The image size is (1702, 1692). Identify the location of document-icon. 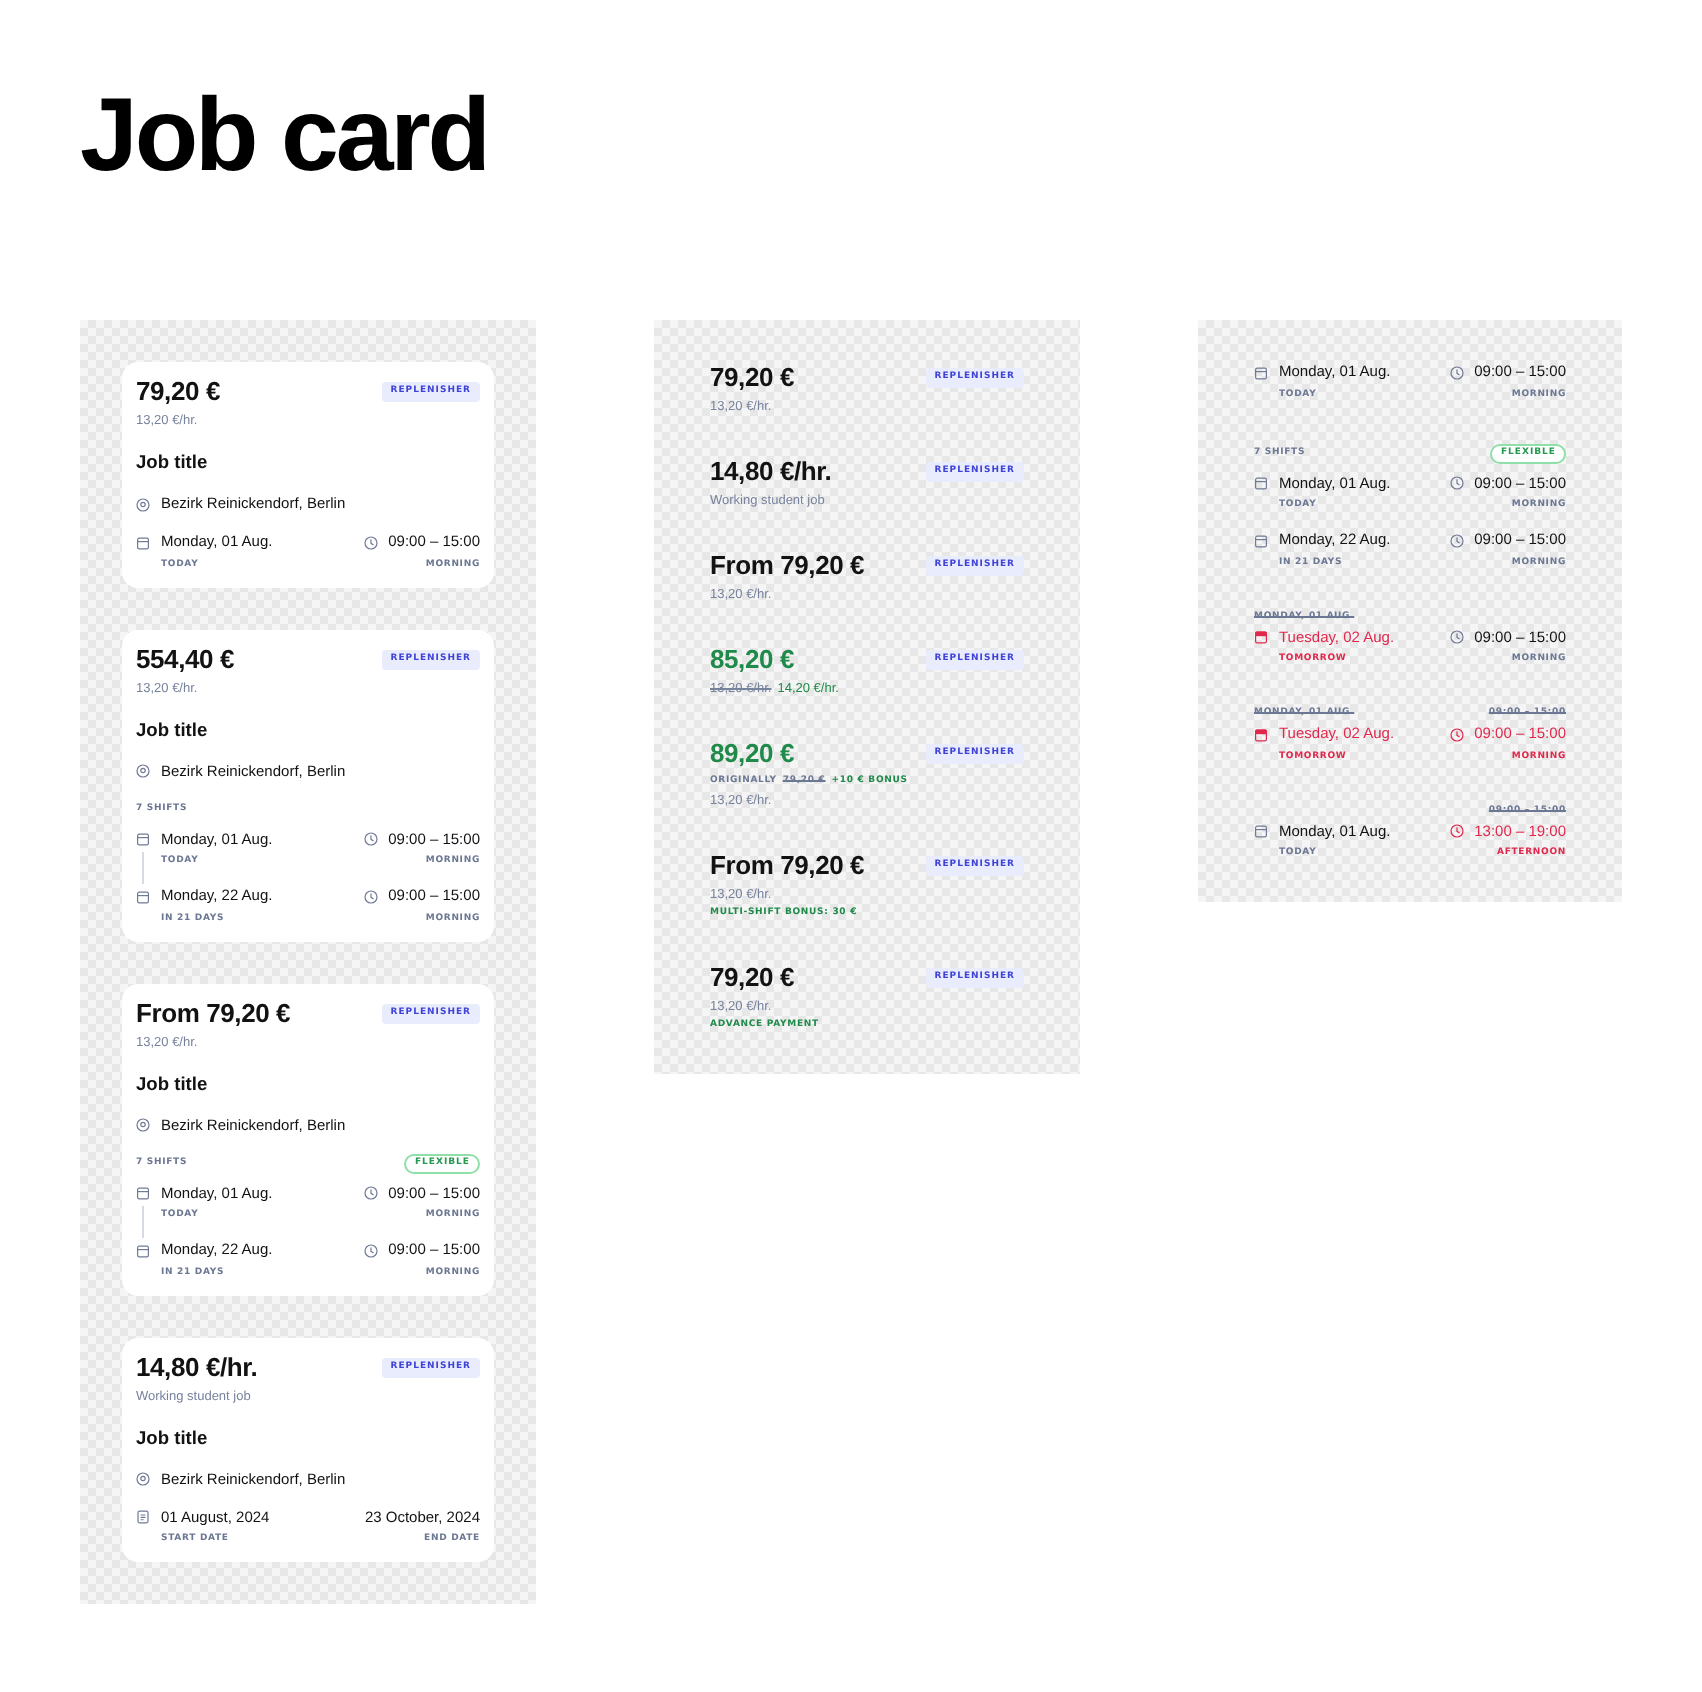
(143, 1517).